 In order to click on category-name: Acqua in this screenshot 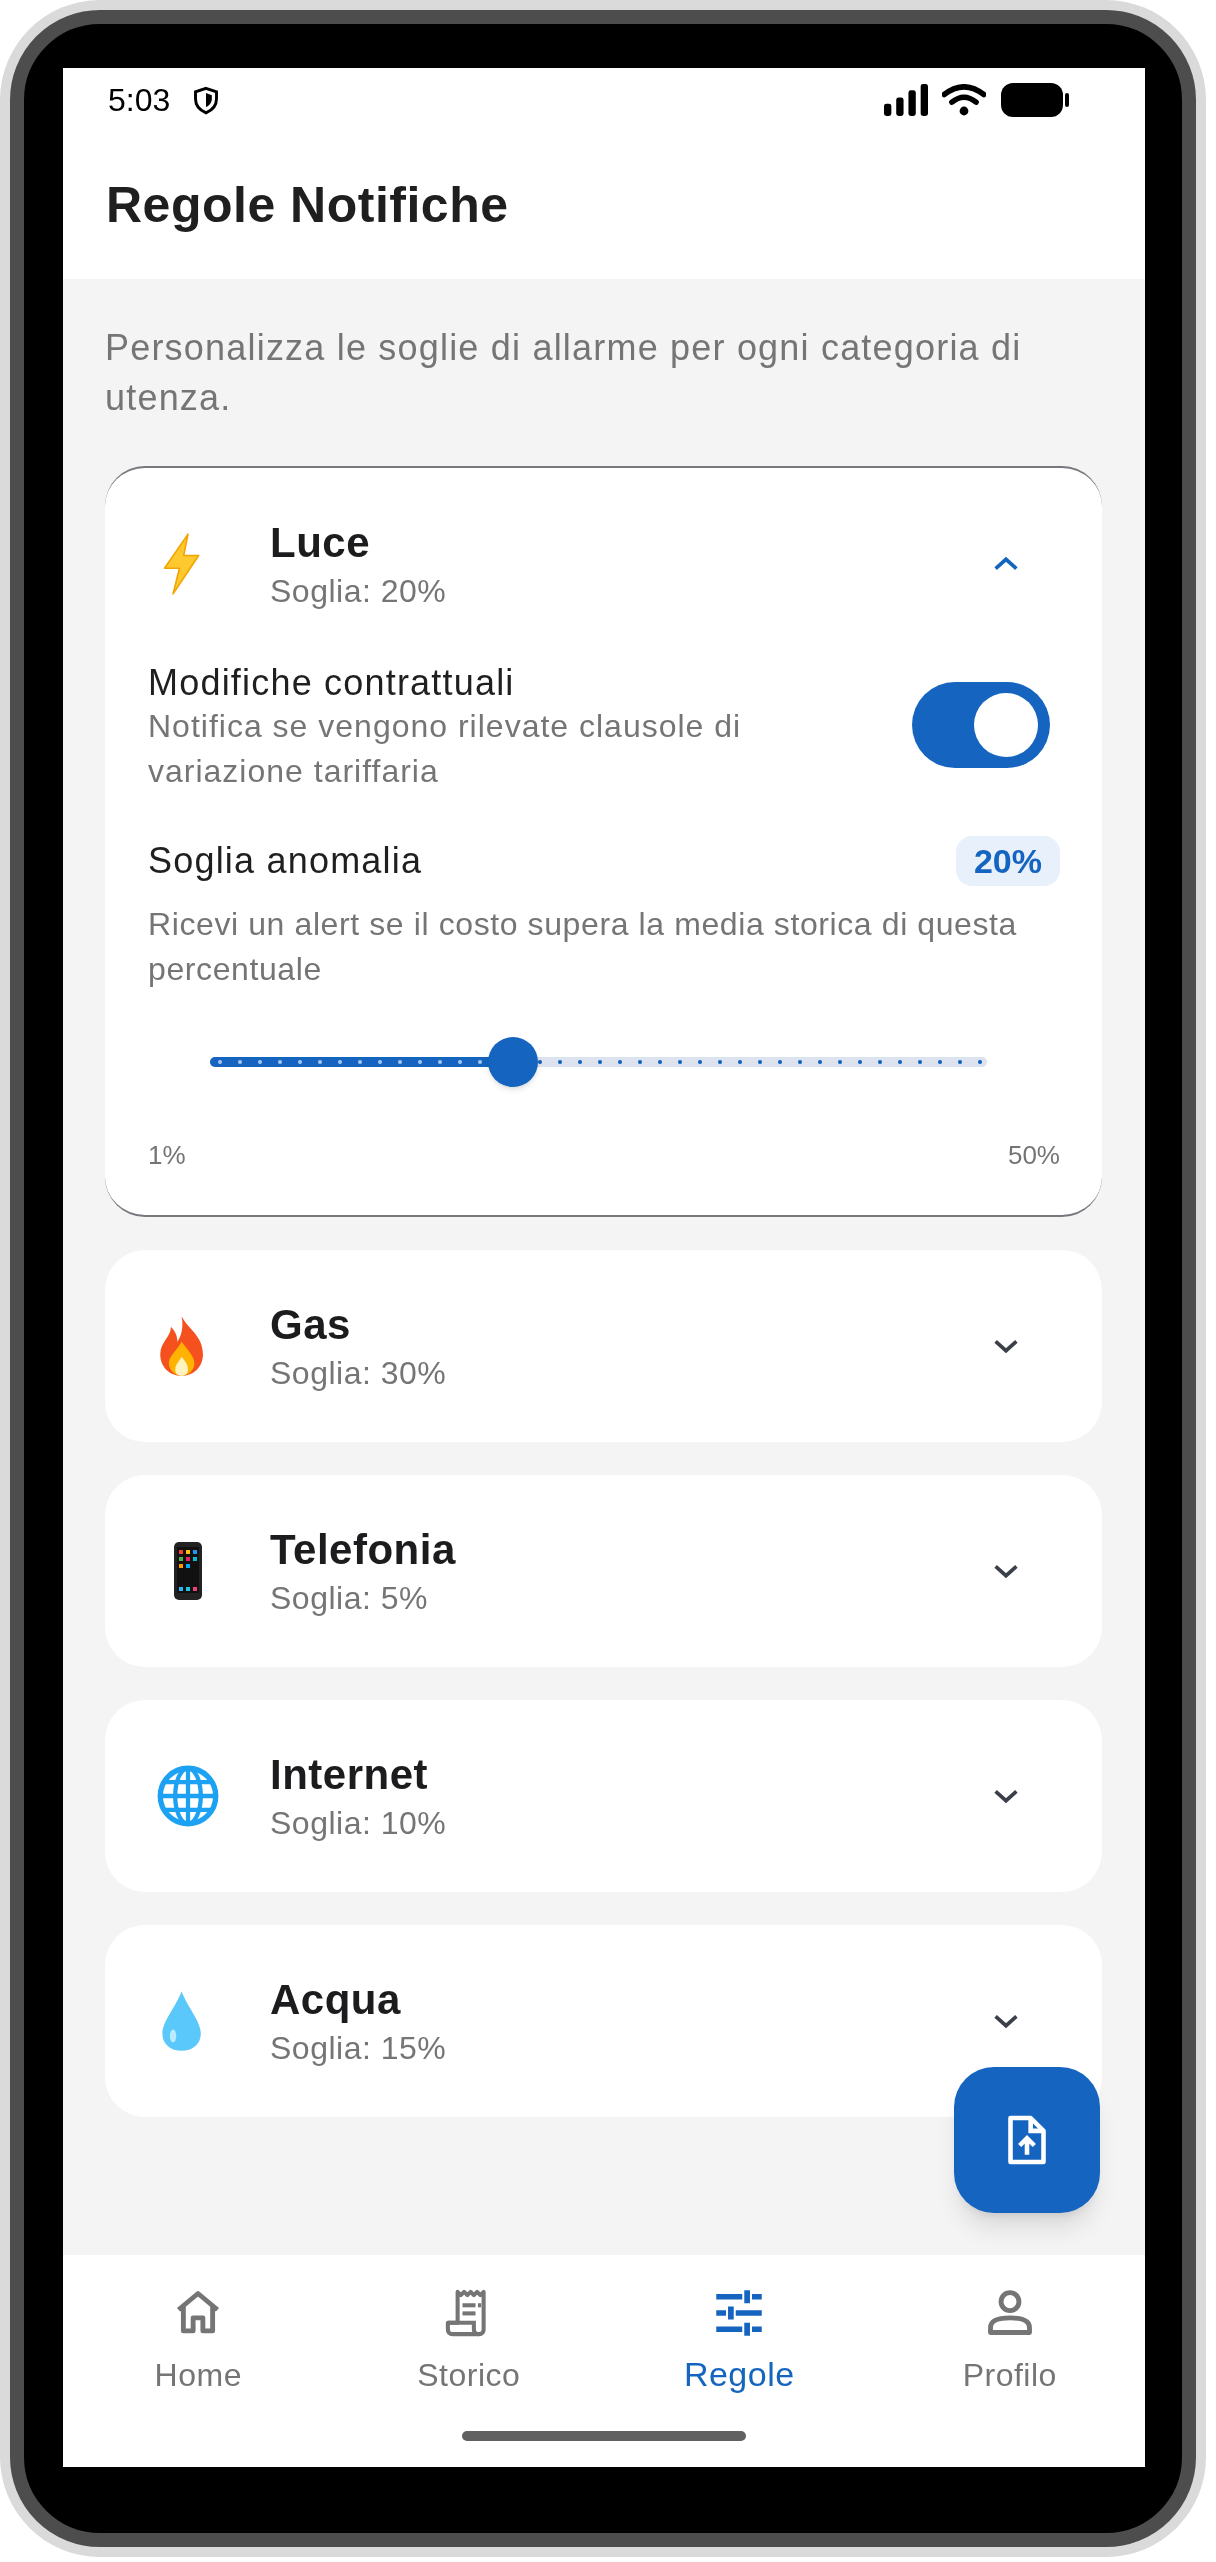, I will do `click(336, 2000)`.